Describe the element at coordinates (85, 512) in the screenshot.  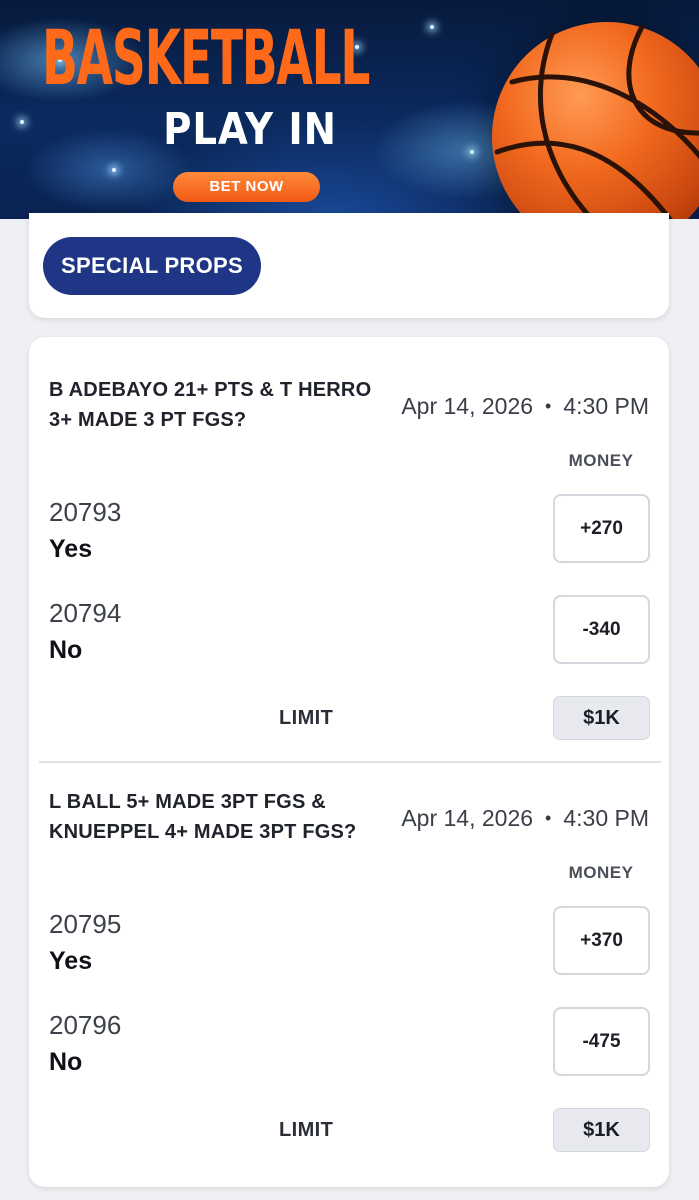
I see `outcome-number: 20793` at that location.